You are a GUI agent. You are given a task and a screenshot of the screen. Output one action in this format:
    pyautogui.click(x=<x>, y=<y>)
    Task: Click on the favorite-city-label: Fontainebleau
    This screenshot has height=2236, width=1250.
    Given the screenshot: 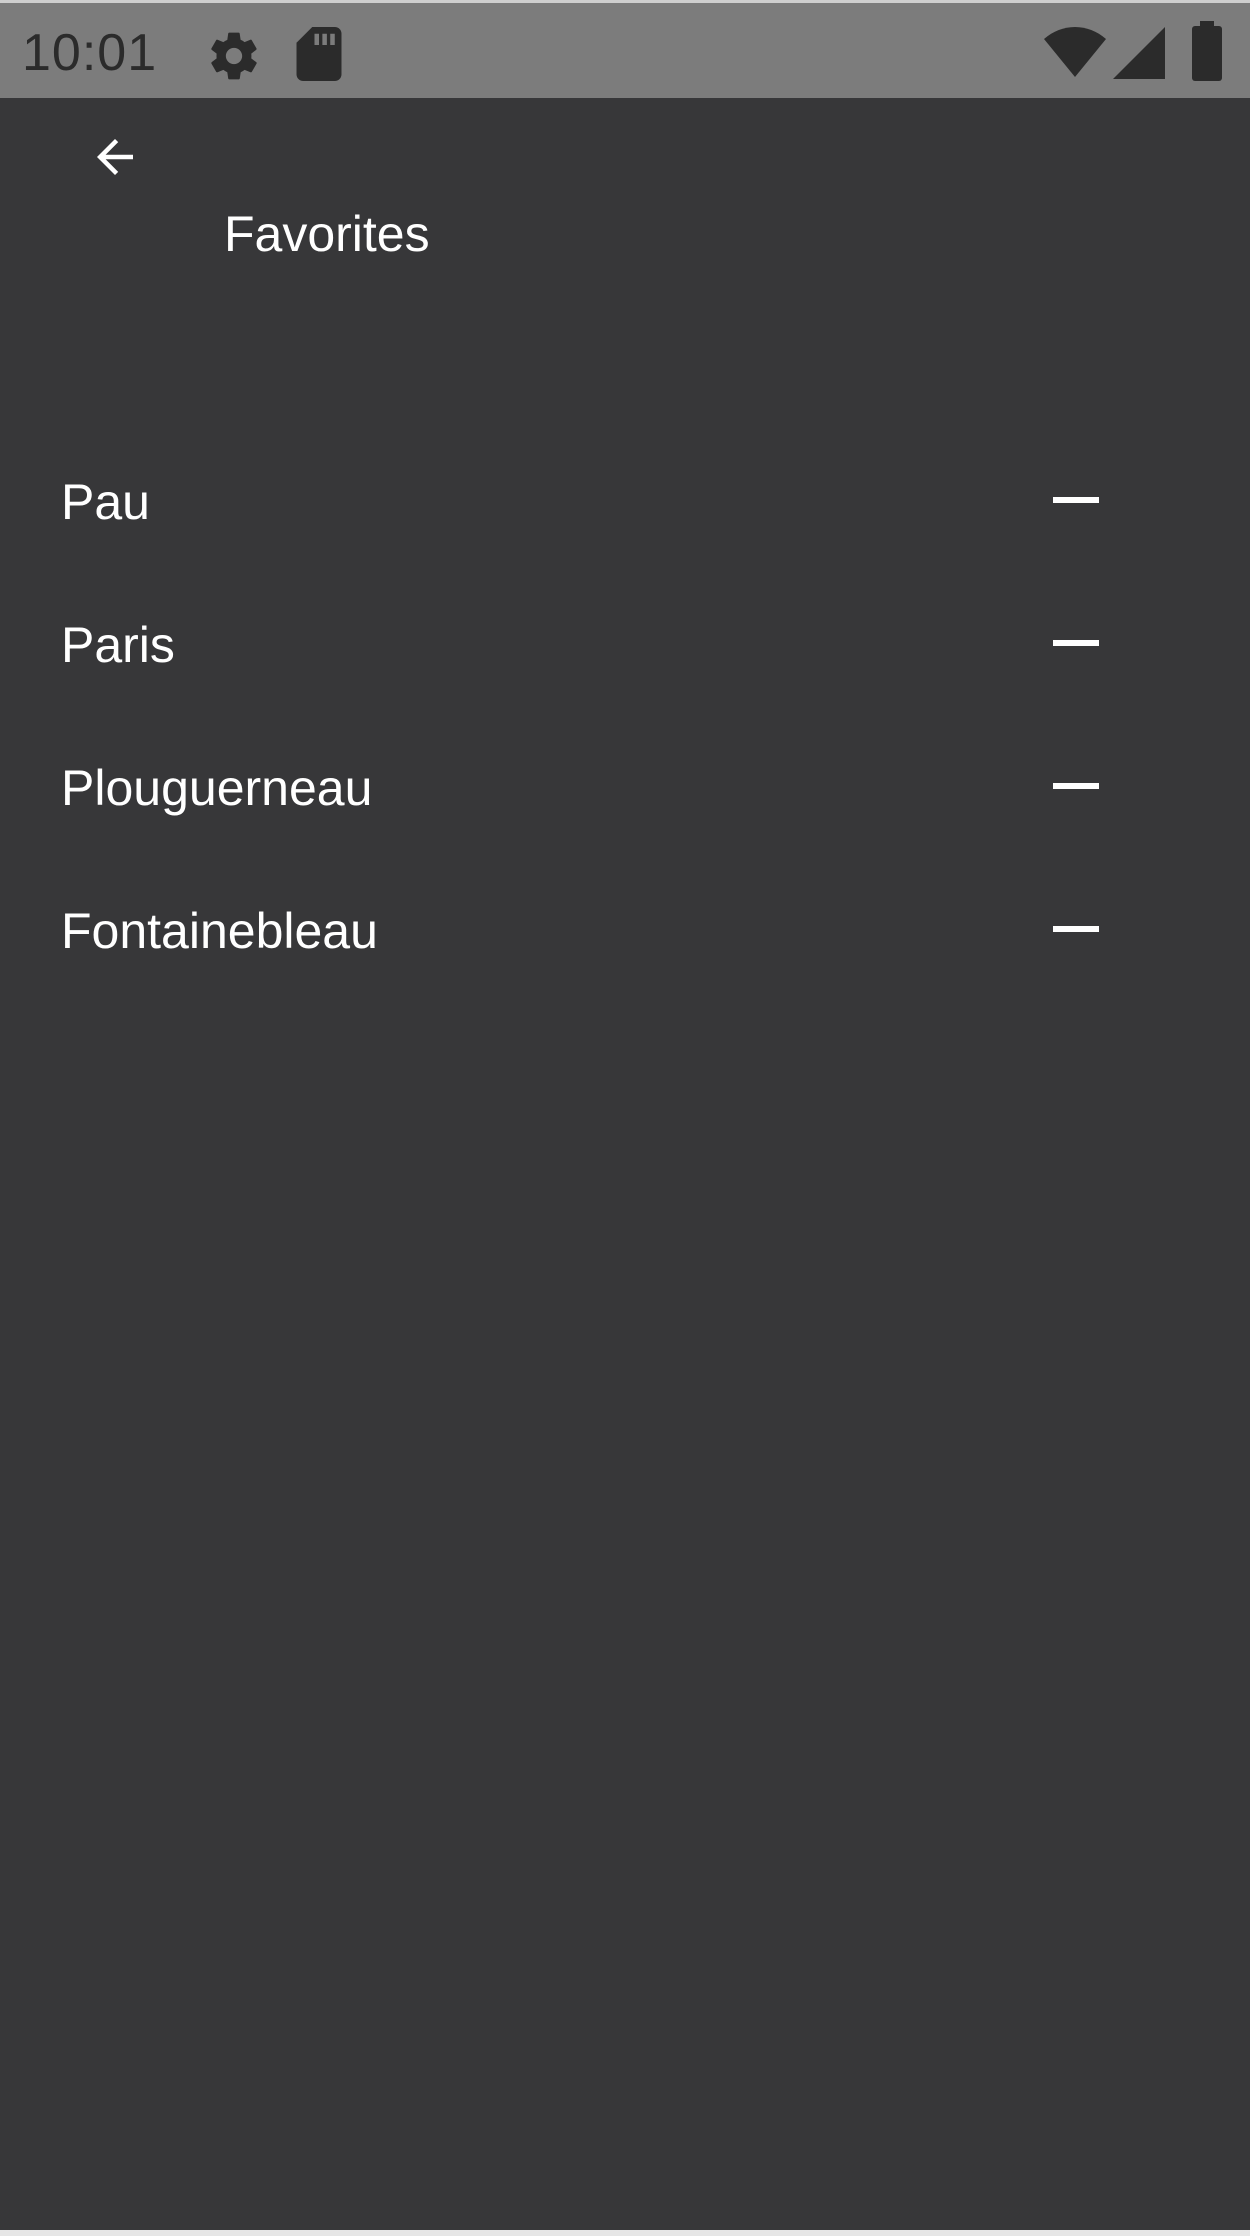 What is the action you would take?
    pyautogui.click(x=219, y=931)
    